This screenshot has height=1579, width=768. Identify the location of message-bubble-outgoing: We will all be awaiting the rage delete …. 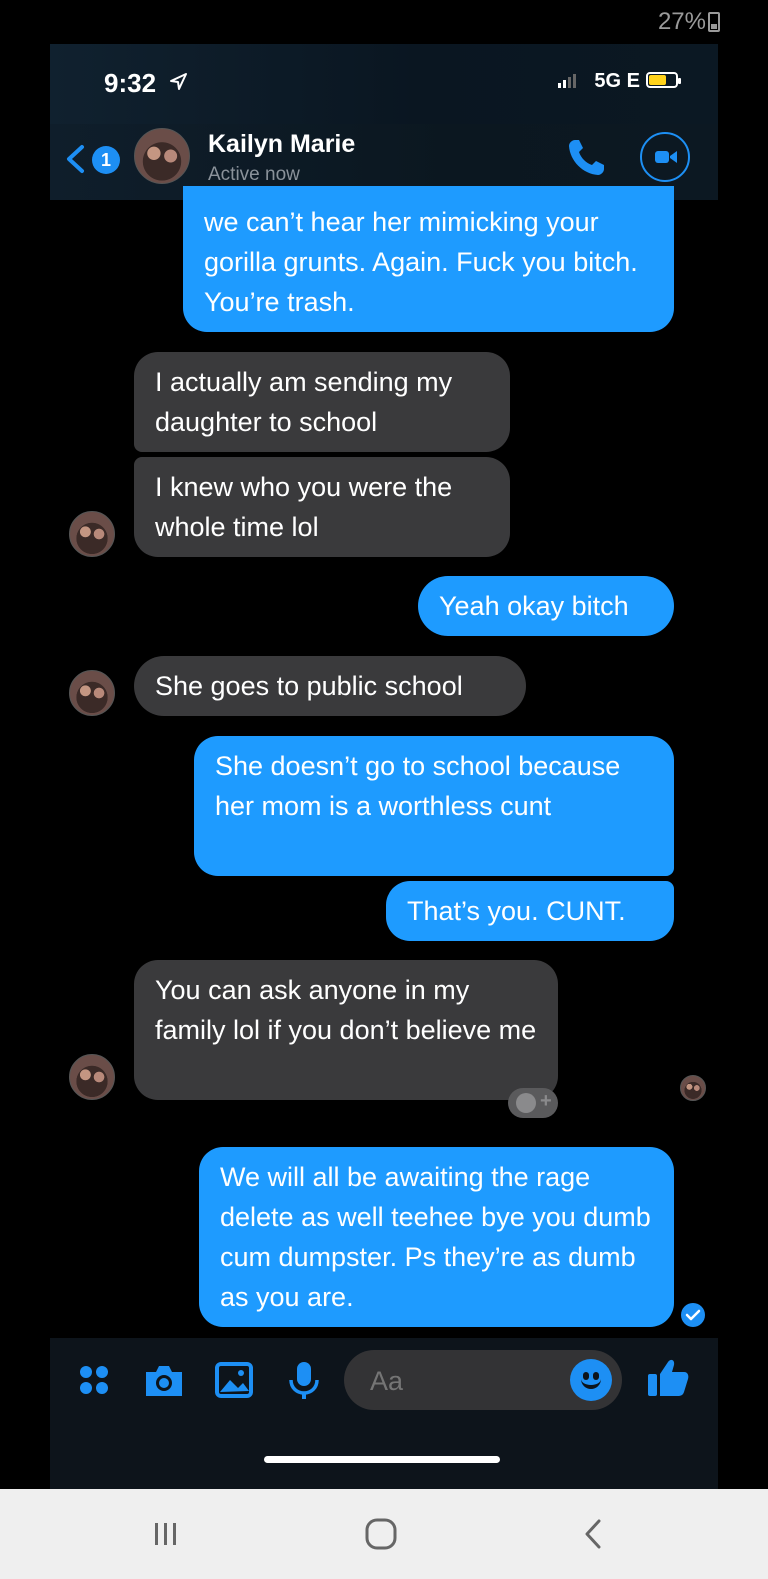
(436, 1237).